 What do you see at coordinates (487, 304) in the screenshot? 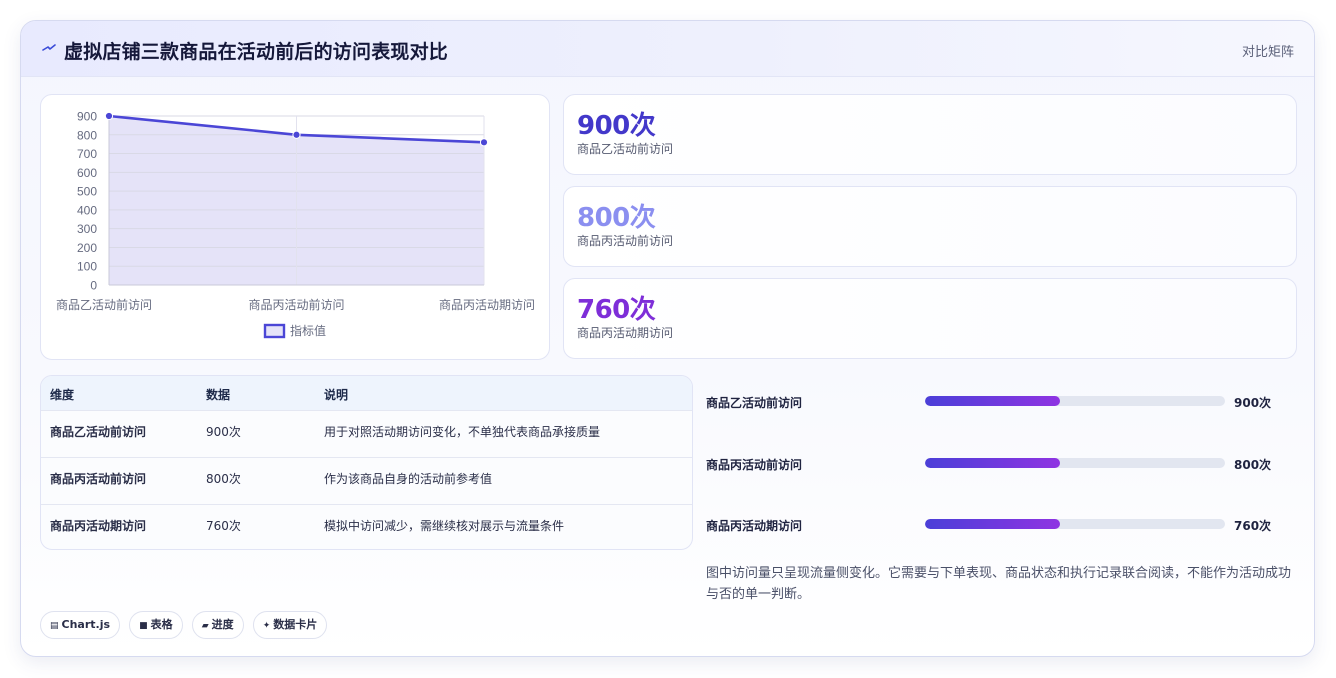
I see `x-tick-label: 商品丙活动期访问` at bounding box center [487, 304].